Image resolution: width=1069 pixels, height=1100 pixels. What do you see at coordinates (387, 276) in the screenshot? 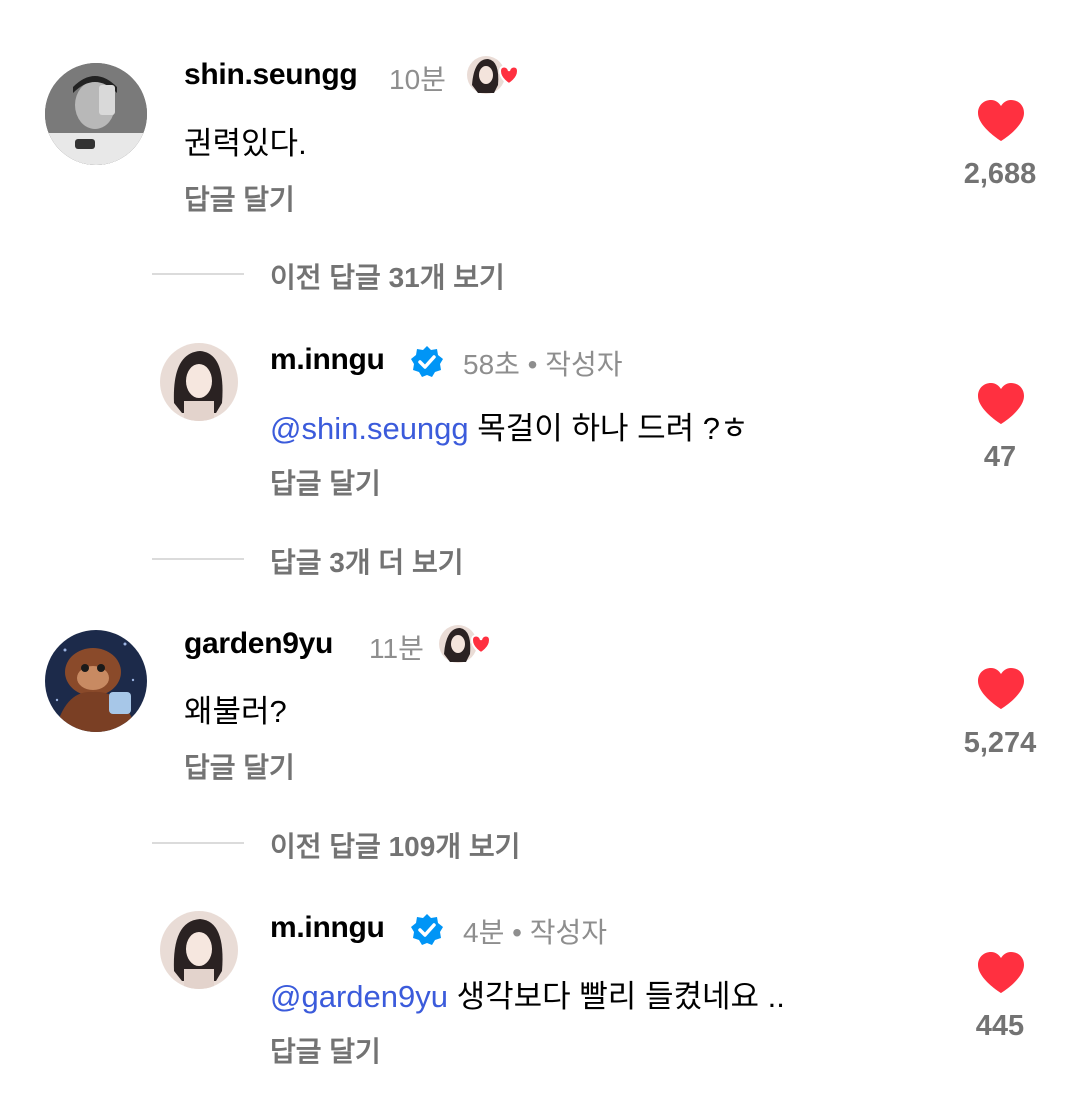
I see `view-more-replies: 이전 답글 31개 보기` at bounding box center [387, 276].